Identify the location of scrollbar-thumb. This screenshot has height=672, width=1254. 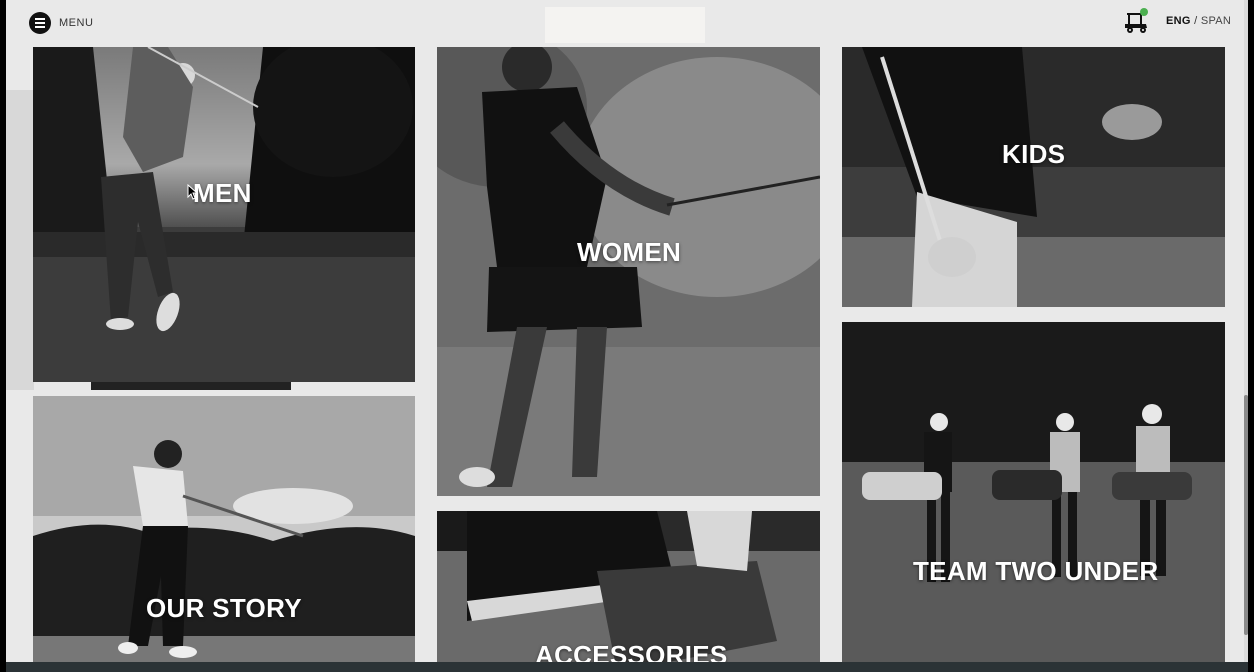
(1246, 515).